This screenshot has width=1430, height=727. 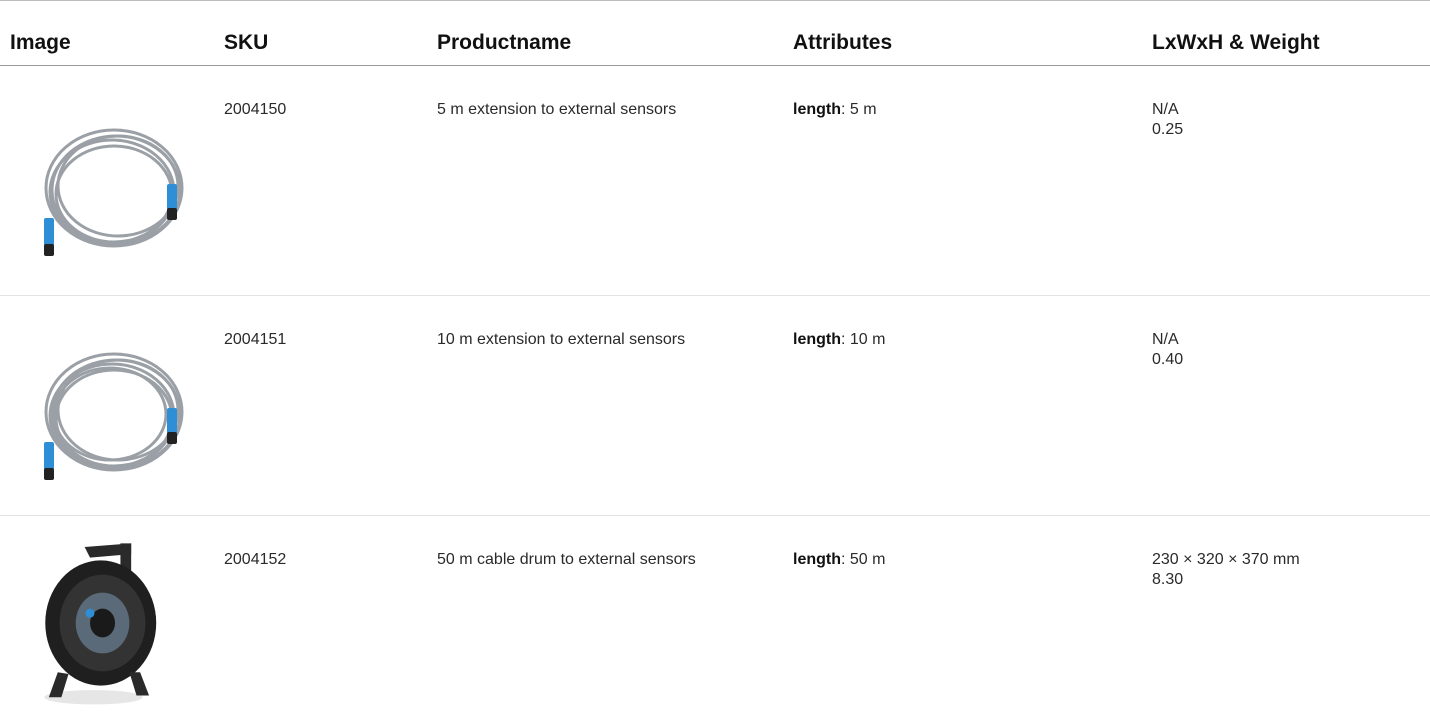 I want to click on dimensions: 230 × 320 × 370 mm, so click(x=1226, y=559).